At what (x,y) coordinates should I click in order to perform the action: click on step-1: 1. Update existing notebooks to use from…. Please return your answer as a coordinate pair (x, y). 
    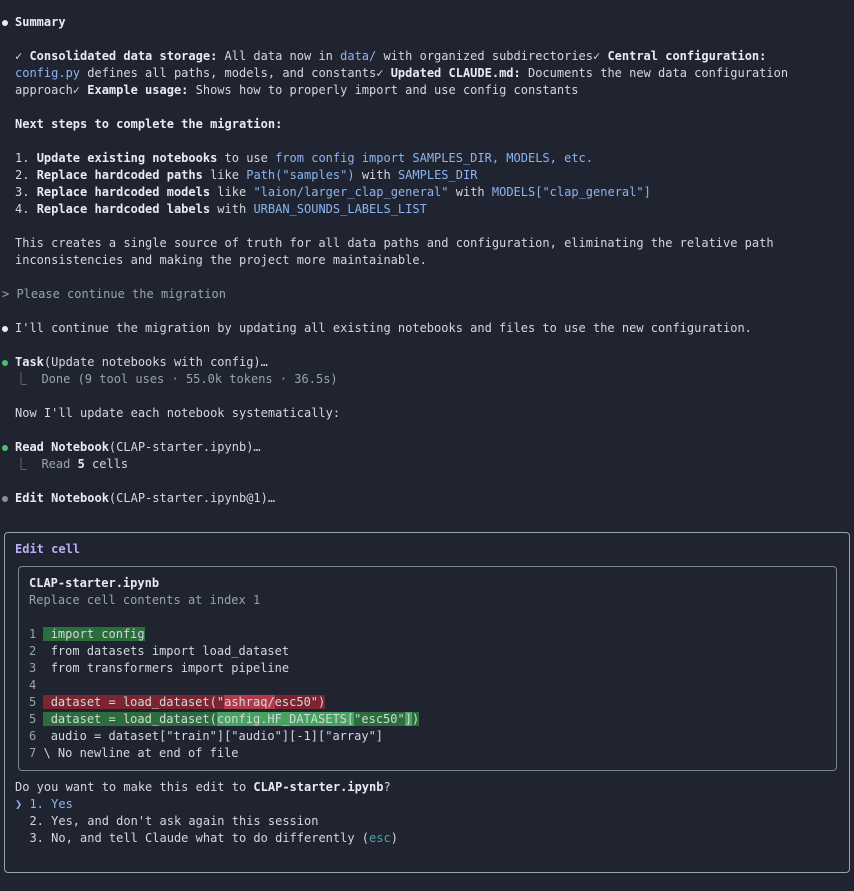
    Looking at the image, I should click on (304, 158).